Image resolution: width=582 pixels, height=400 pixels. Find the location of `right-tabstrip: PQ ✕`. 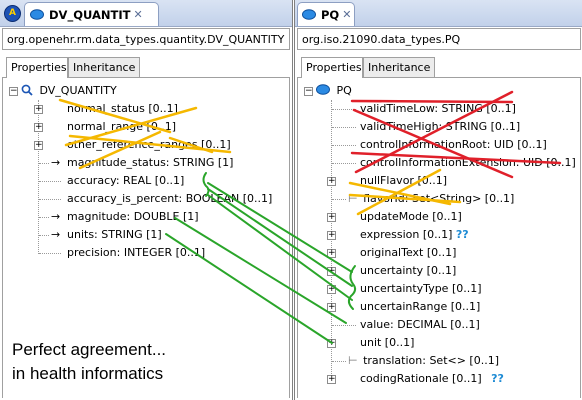

right-tabstrip: PQ ✕ is located at coordinates (438, 13).